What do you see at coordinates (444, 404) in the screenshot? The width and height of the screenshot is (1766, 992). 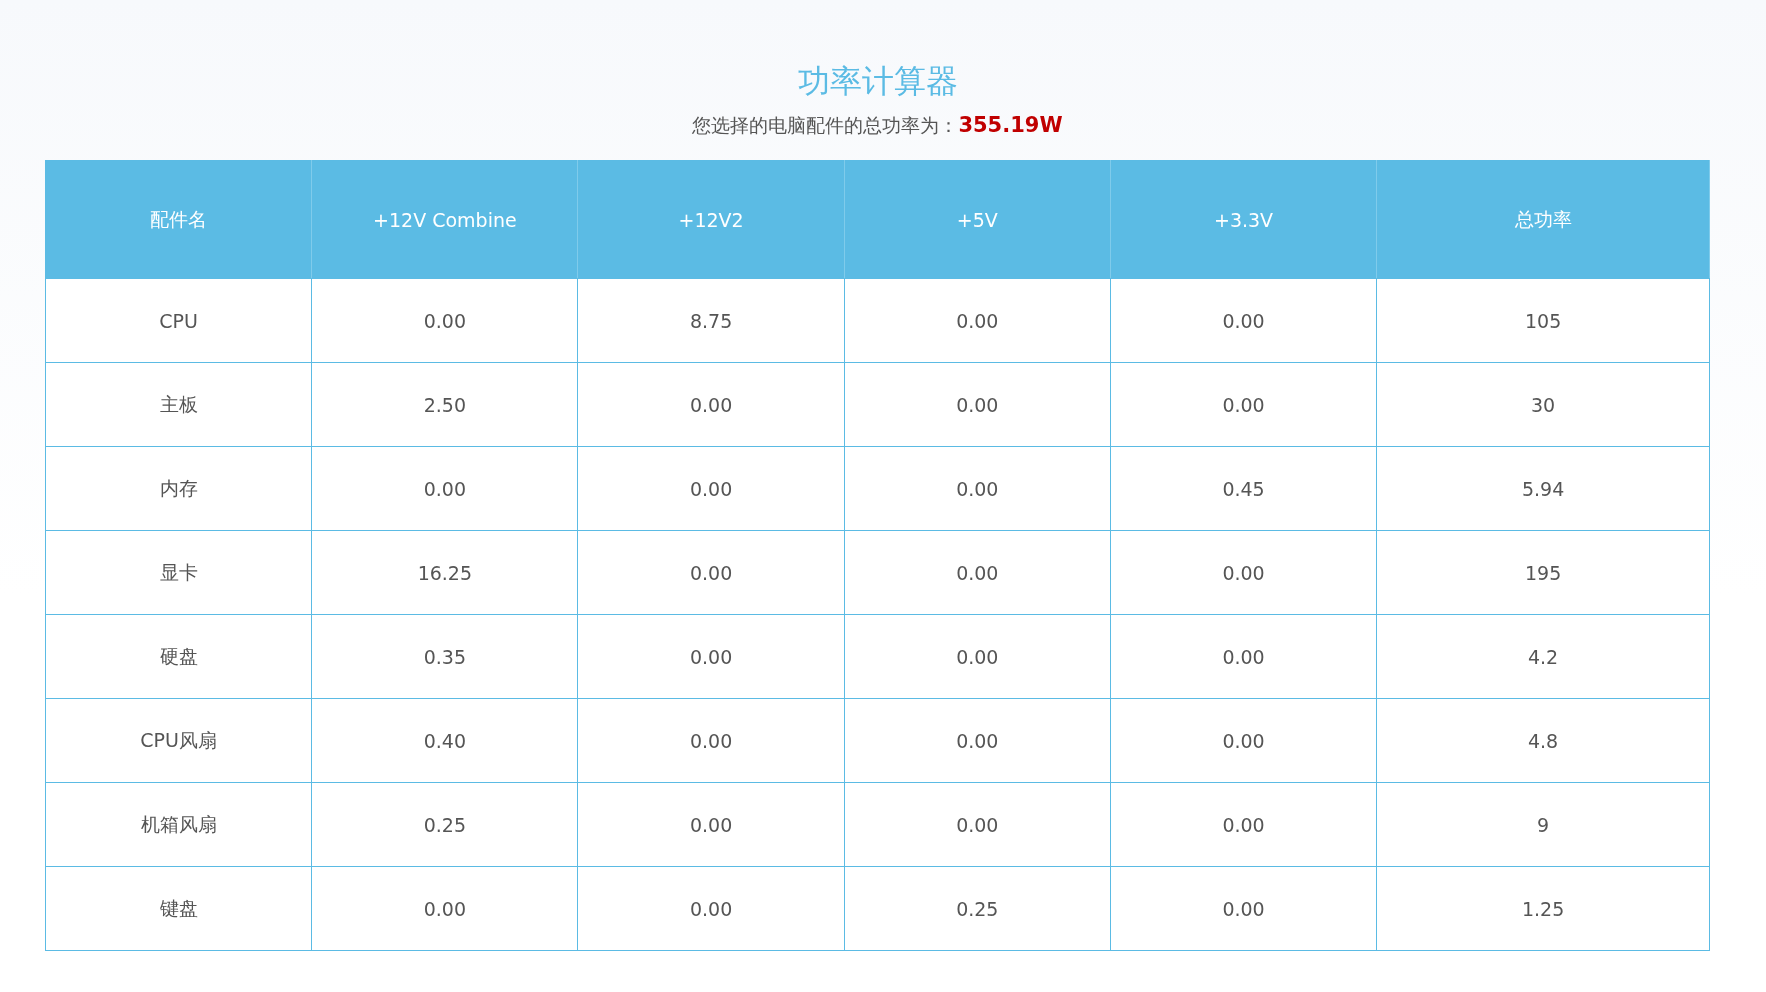 I see `table-cell: 2.50` at bounding box center [444, 404].